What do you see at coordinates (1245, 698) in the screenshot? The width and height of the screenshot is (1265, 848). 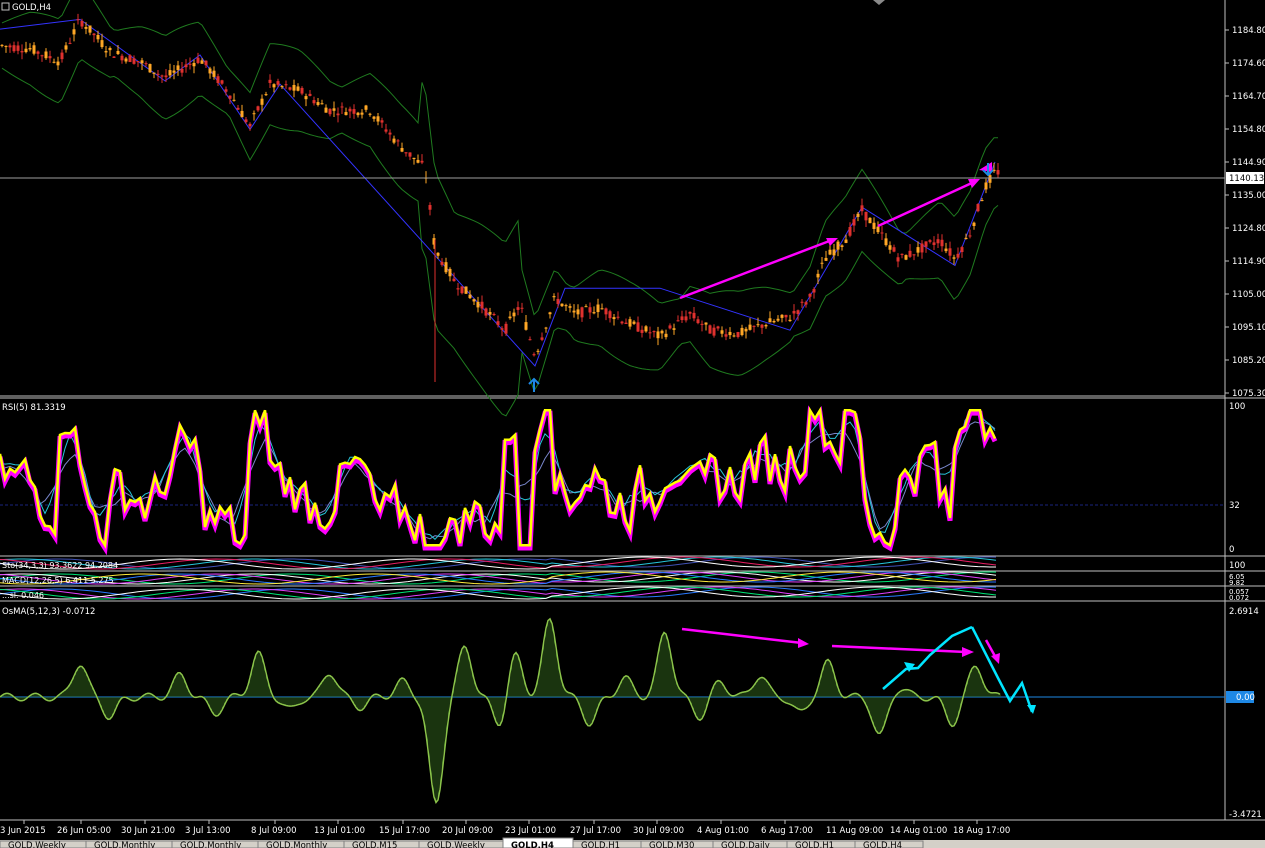 I see `osma-level-zero: 0.00` at bounding box center [1245, 698].